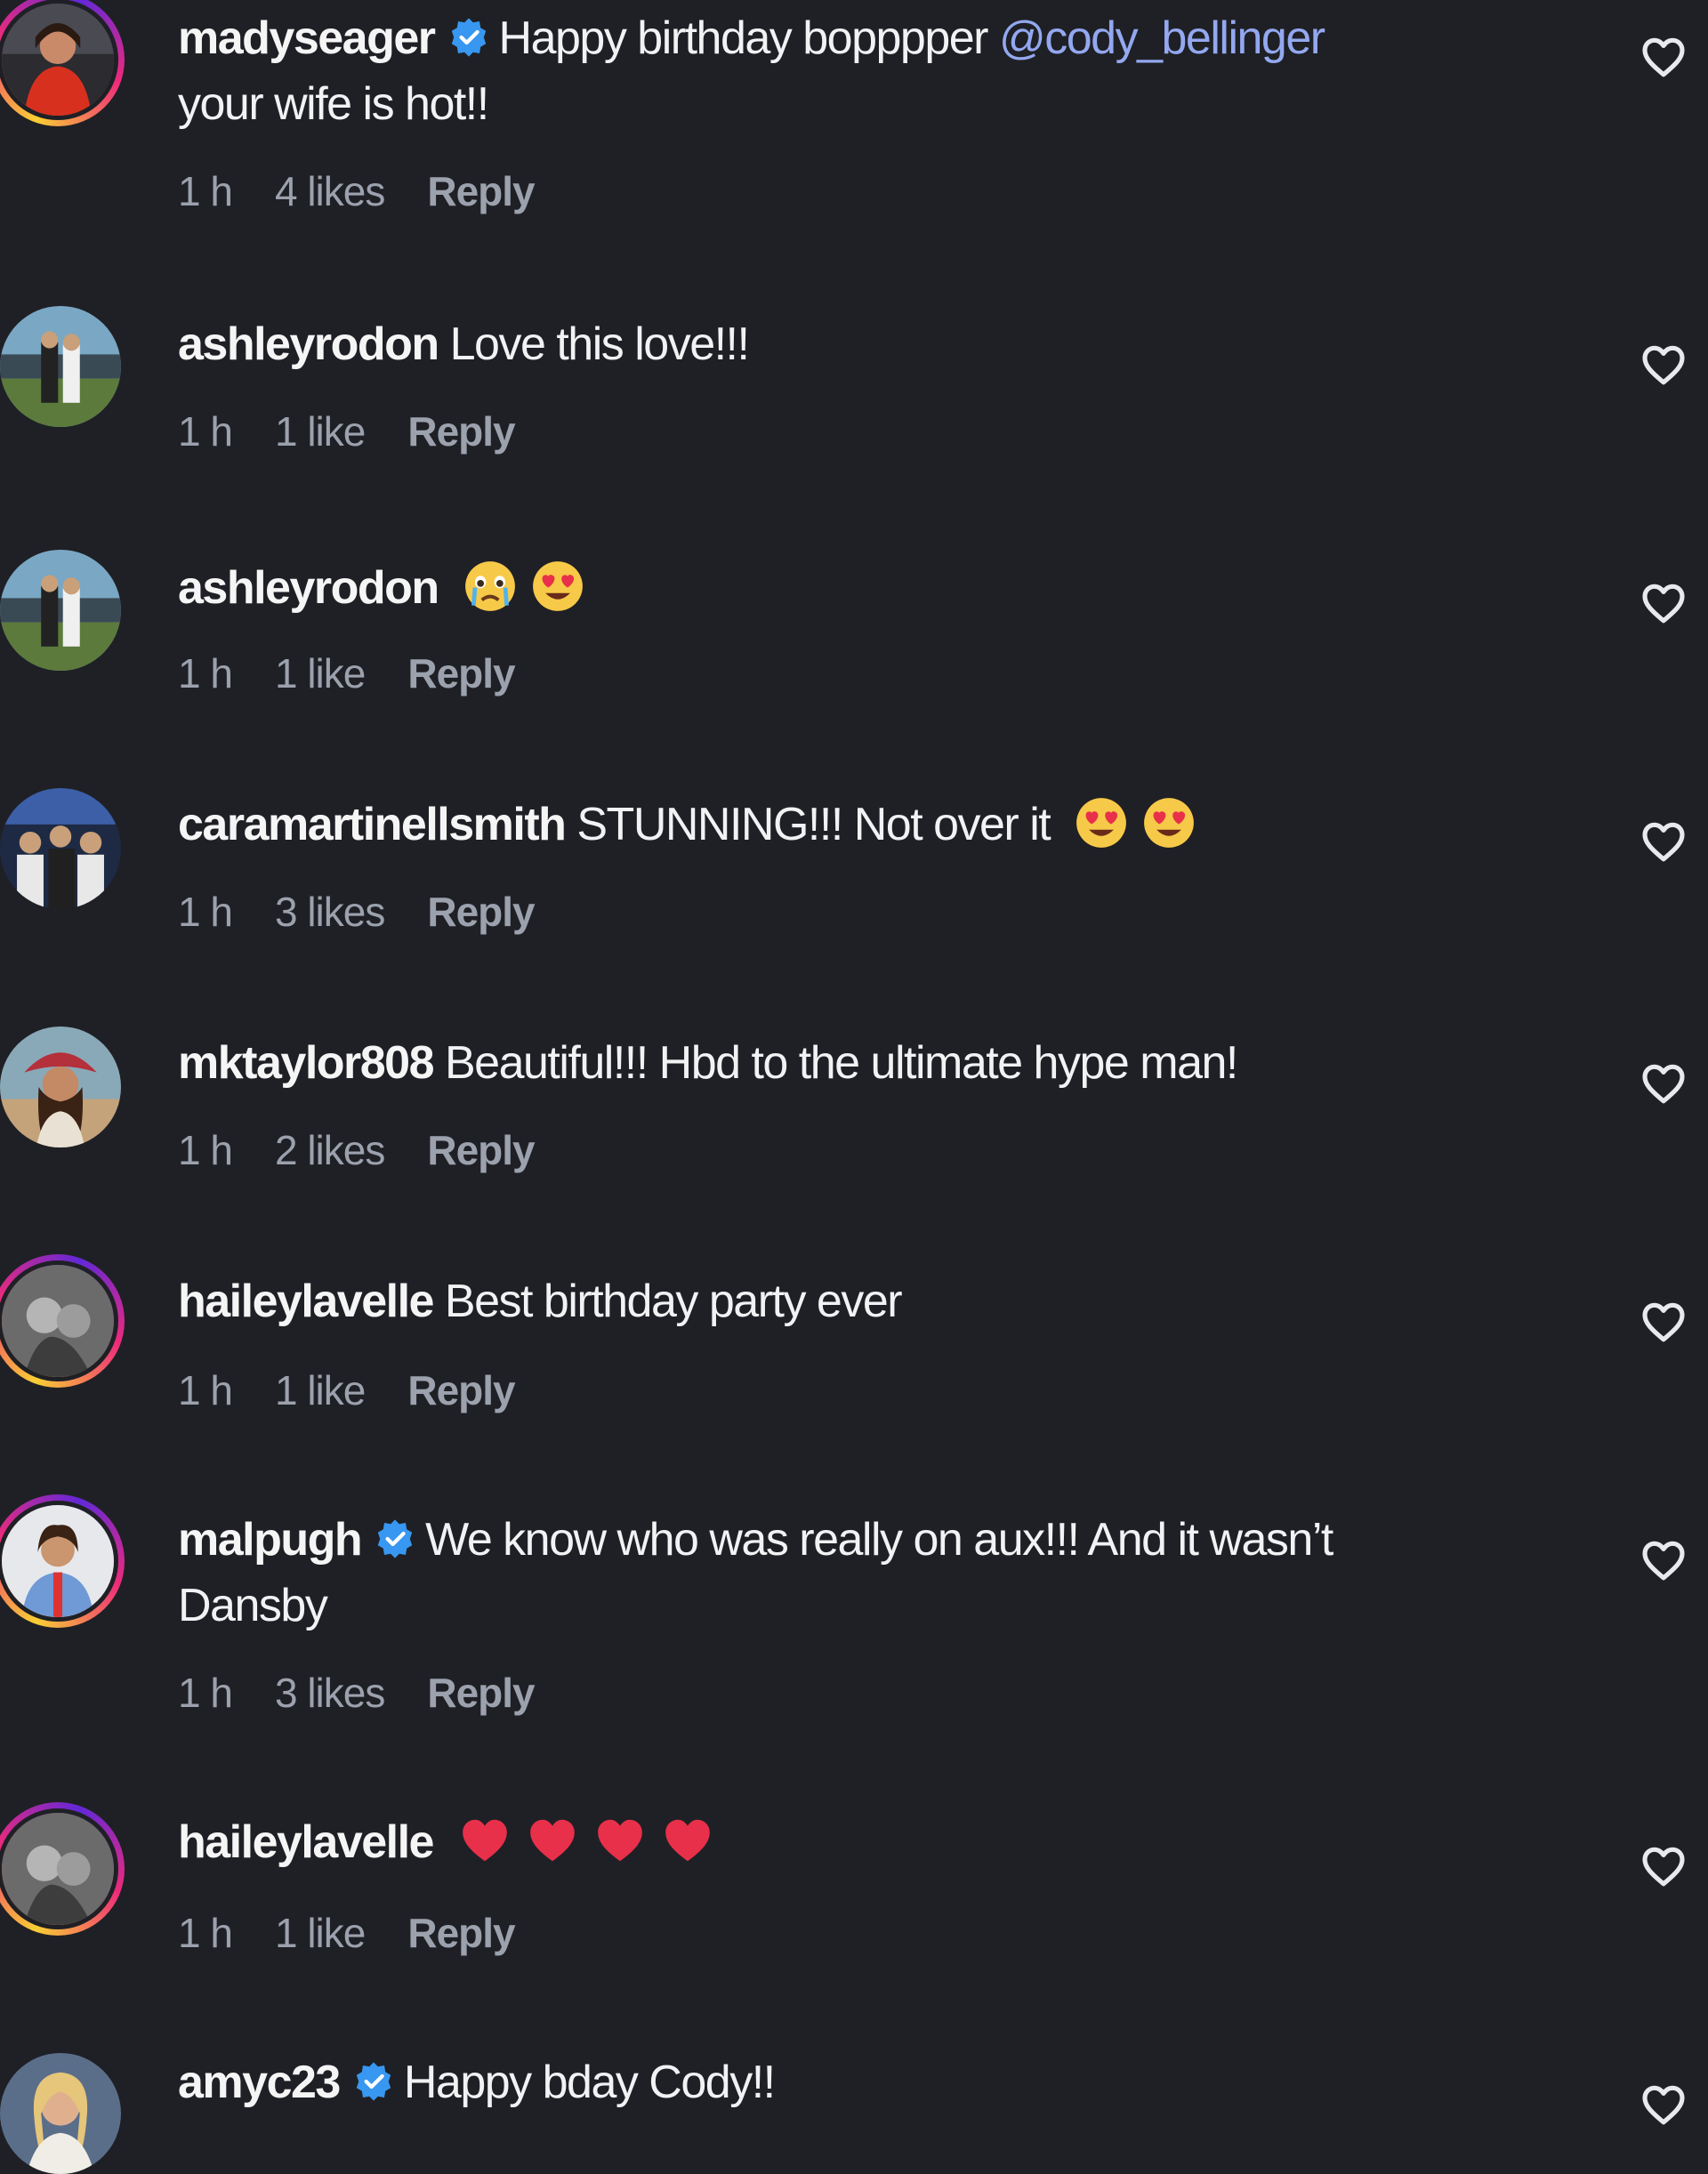  I want to click on comment-text-continued: your wife is hot!!, so click(333, 104).